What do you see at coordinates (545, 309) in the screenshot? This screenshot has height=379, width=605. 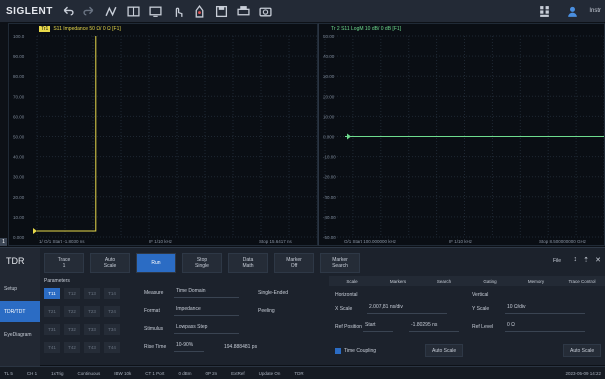 I see `y-scale-input: 10 Ω/div` at bounding box center [545, 309].